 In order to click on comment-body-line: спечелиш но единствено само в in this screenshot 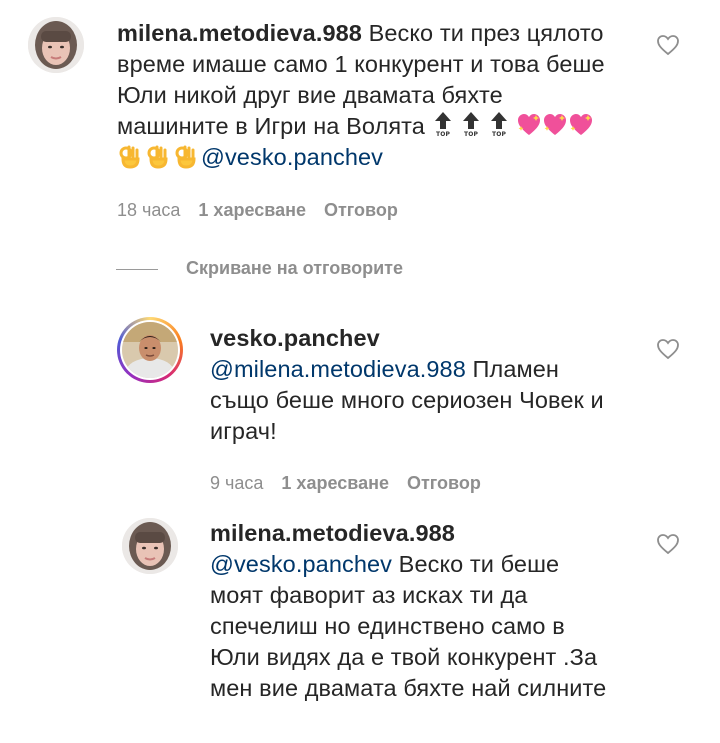, I will do `click(387, 626)`.